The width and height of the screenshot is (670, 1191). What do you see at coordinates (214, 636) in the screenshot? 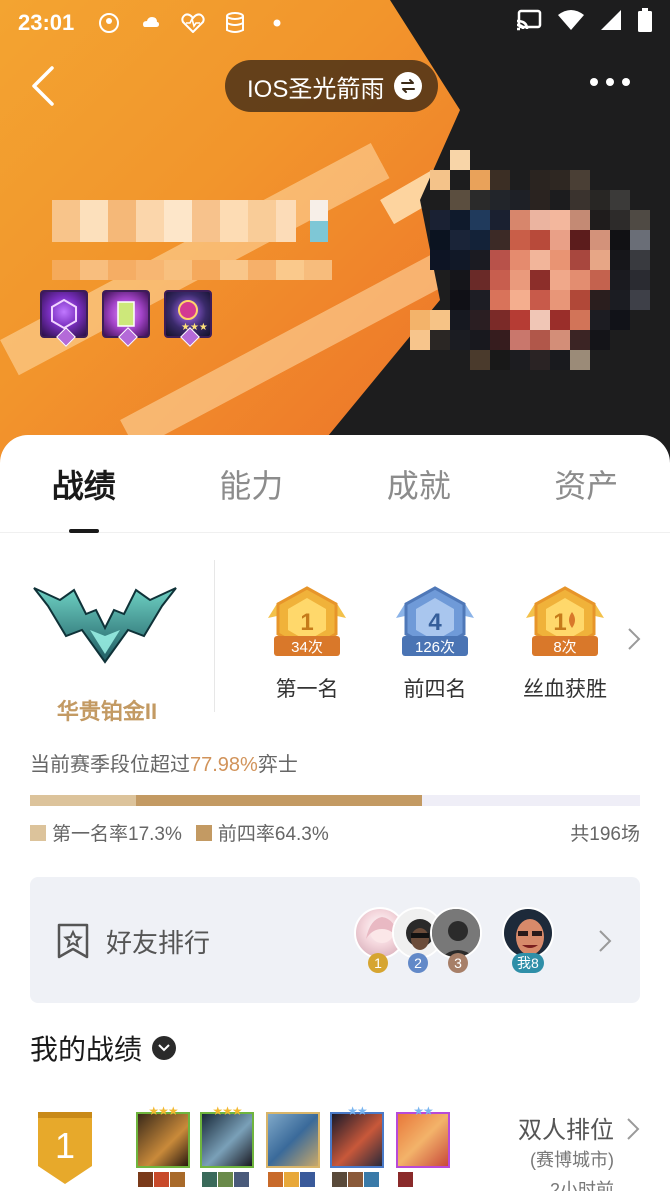
I see `divider` at bounding box center [214, 636].